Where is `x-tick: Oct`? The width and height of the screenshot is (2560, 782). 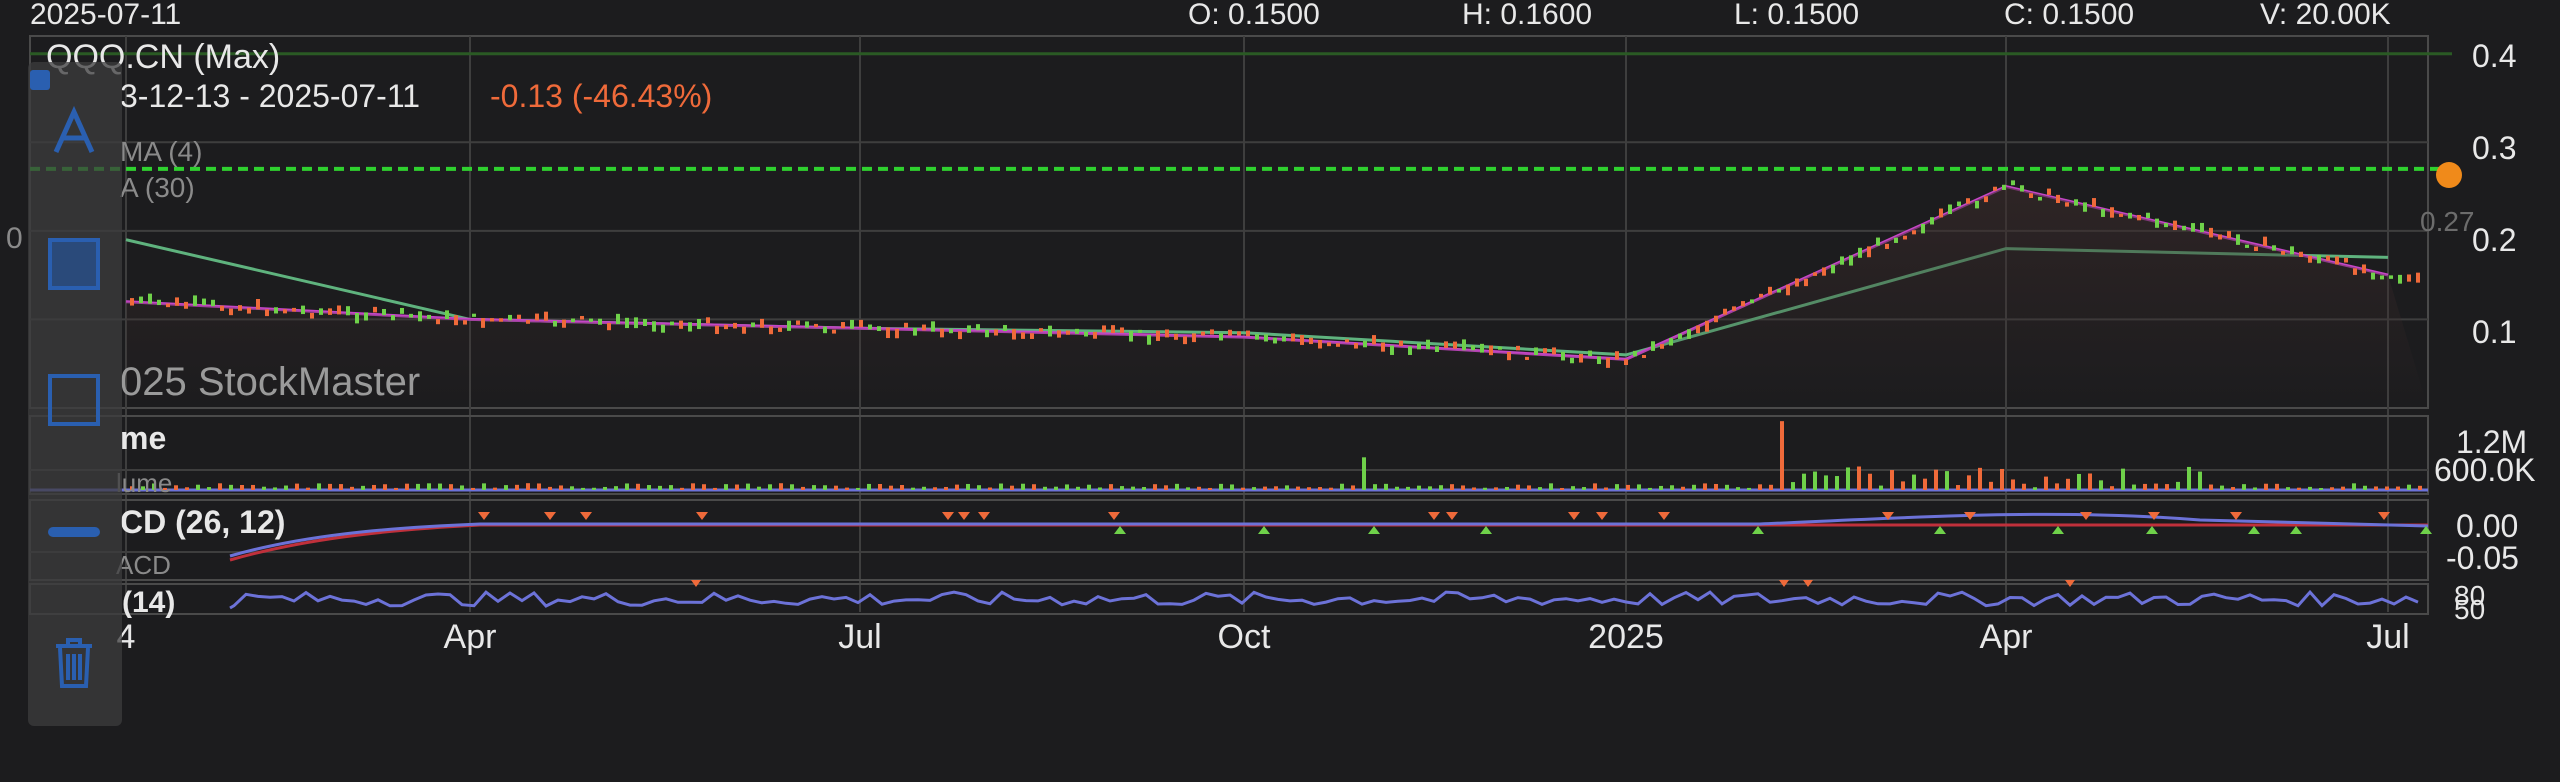 x-tick: Oct is located at coordinates (1244, 637).